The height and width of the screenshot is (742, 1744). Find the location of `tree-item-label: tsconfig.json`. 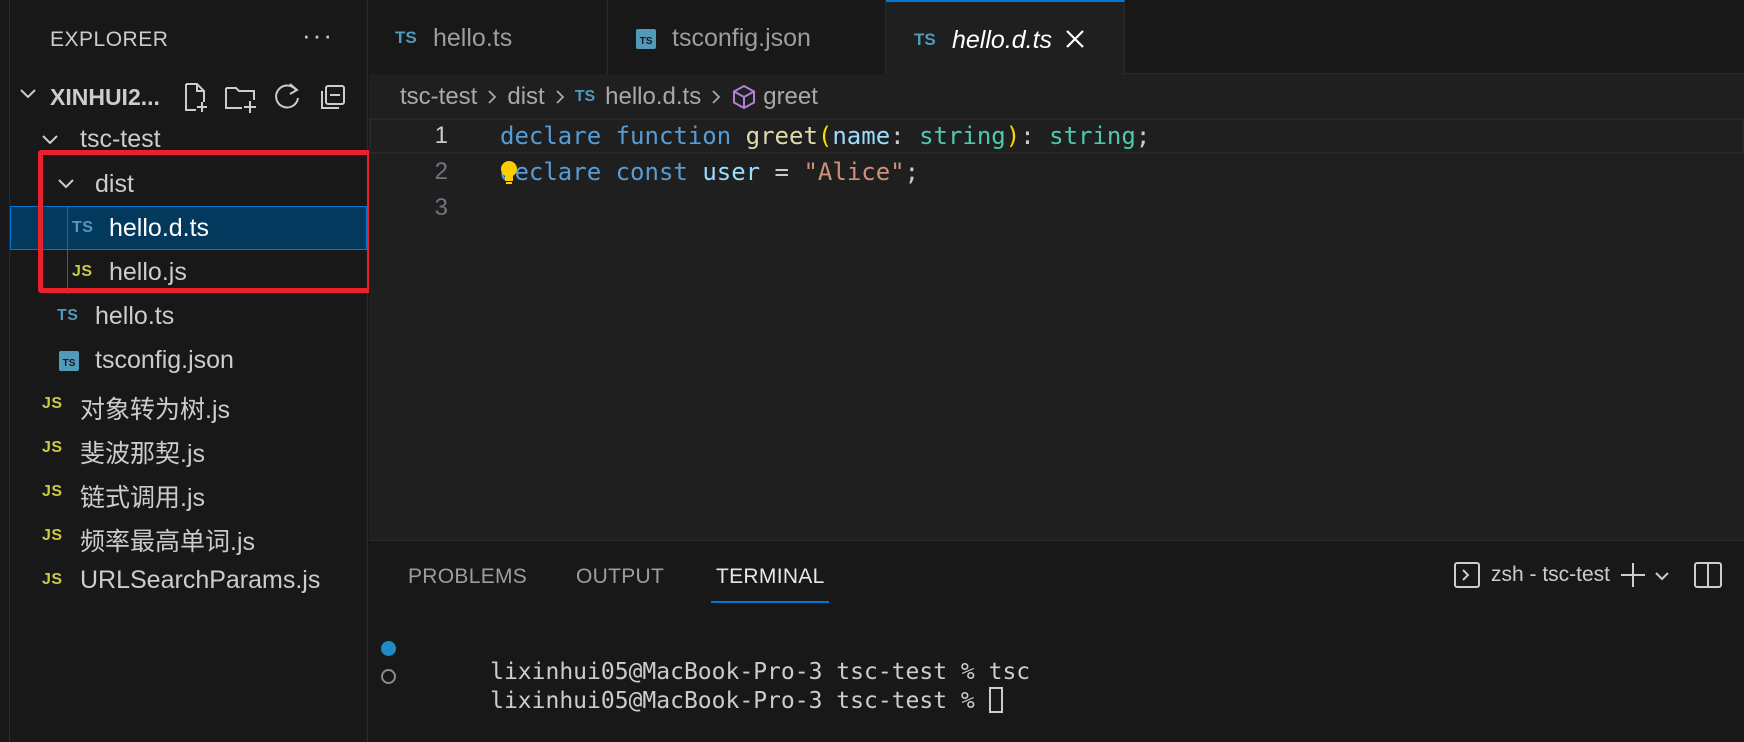

tree-item-label: tsconfig.json is located at coordinates (164, 360).